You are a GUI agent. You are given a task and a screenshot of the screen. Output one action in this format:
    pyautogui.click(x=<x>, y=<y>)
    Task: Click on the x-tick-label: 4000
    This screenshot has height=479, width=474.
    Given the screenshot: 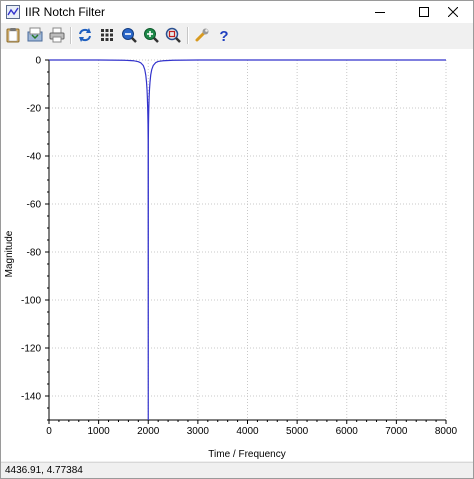 What is the action you would take?
    pyautogui.click(x=247, y=431)
    